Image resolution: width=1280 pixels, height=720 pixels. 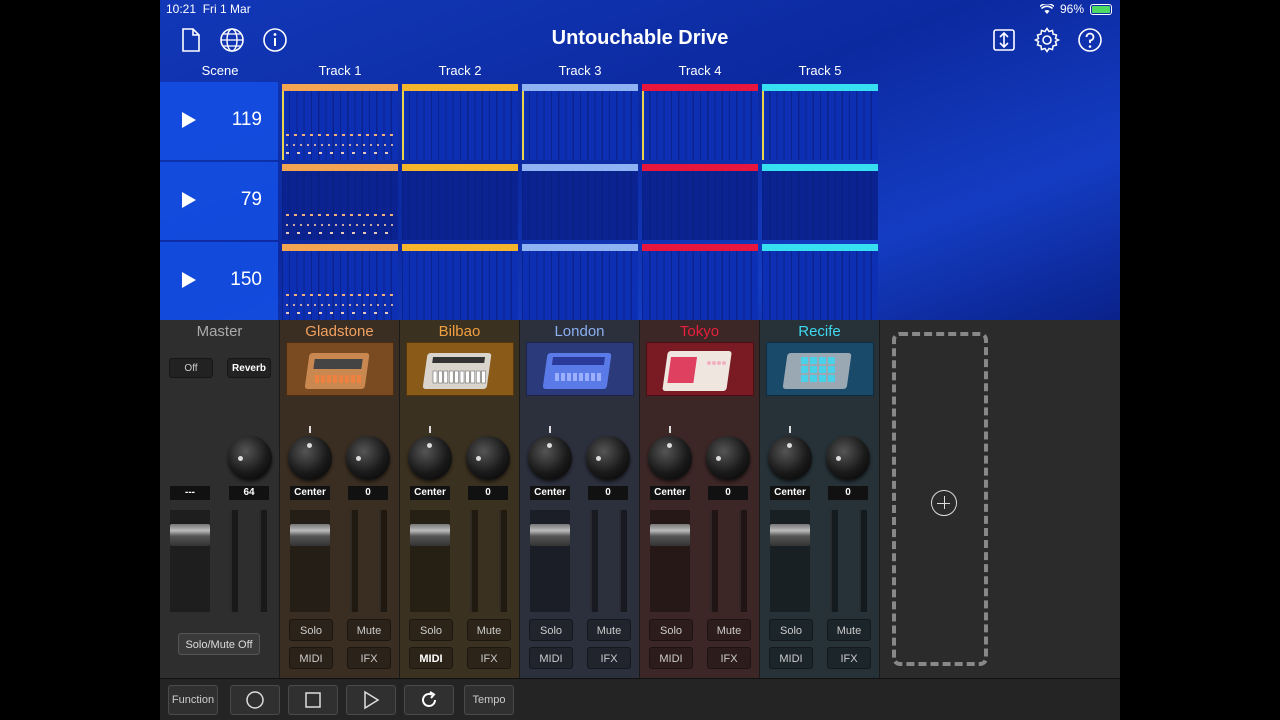 What do you see at coordinates (340, 70) in the screenshot?
I see `track-header-1: Track 1` at bounding box center [340, 70].